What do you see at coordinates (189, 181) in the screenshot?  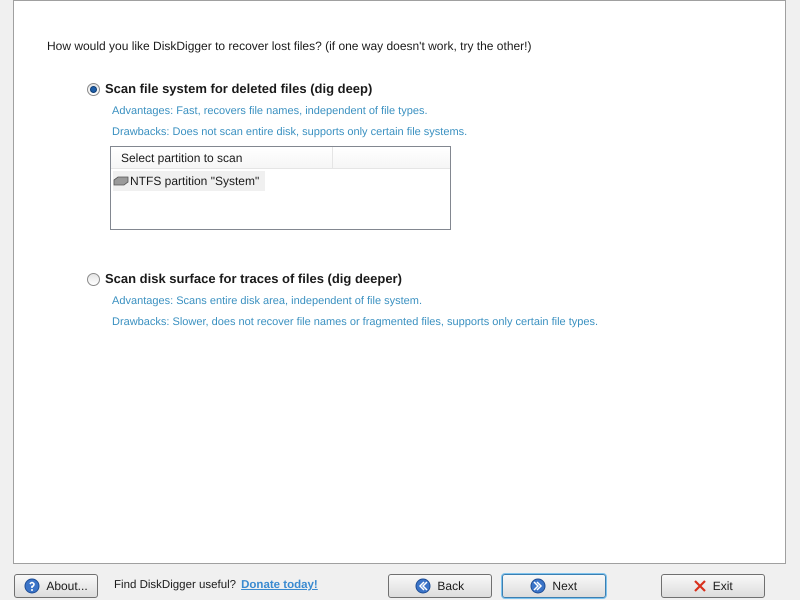 I see `partition-item: NTFS partition "System"` at bounding box center [189, 181].